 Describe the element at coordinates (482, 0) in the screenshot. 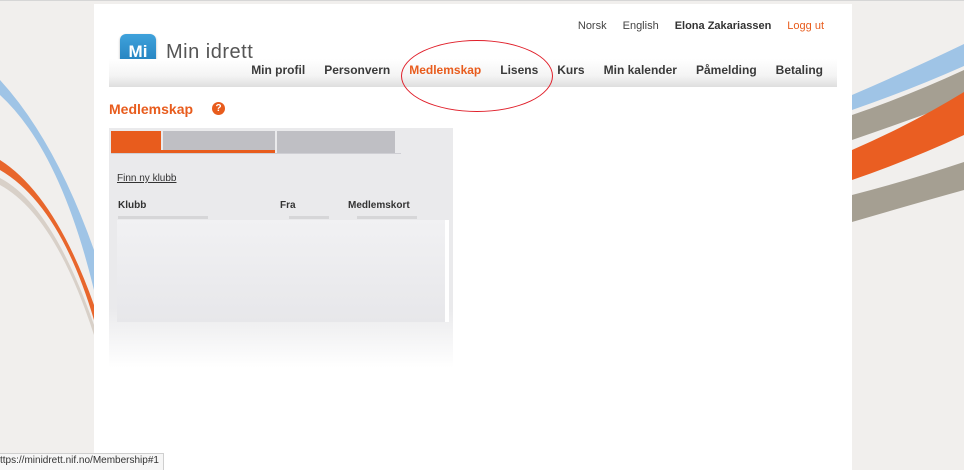

I see `top-divider` at that location.